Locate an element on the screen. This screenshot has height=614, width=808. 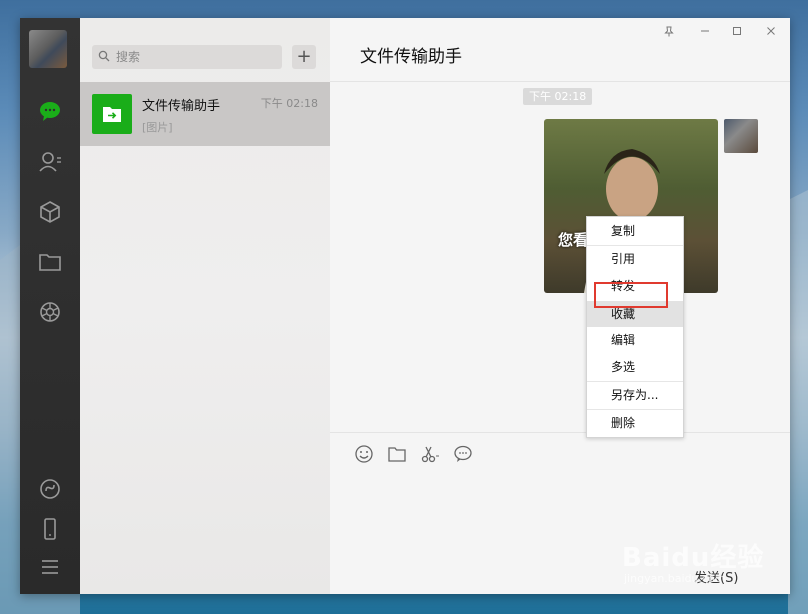
emoji-icon is located at coordinates (364, 454).